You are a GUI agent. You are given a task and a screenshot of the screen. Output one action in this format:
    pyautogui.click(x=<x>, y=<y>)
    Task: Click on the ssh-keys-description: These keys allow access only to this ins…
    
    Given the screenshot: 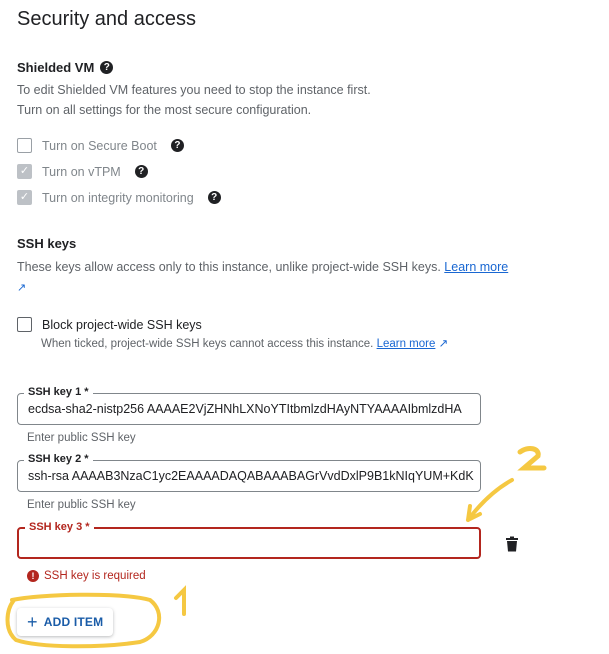 What is the action you would take?
    pyautogui.click(x=277, y=277)
    